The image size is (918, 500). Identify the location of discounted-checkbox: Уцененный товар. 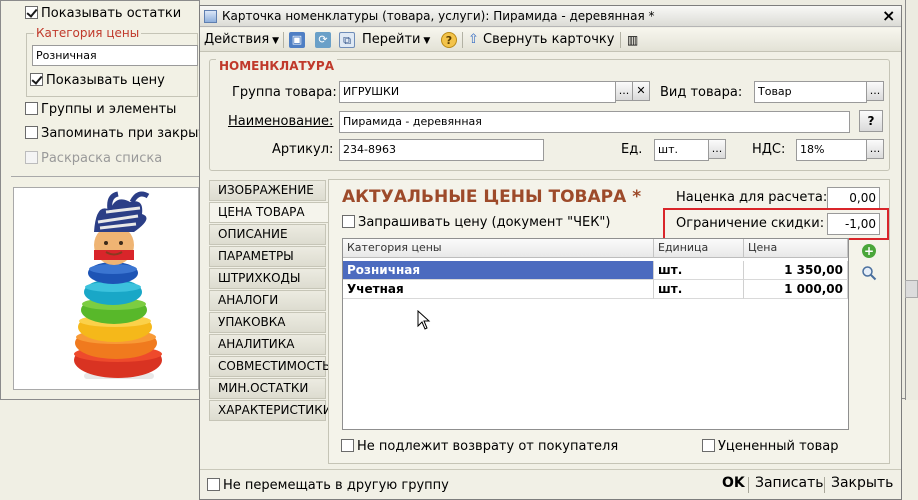
(770, 446).